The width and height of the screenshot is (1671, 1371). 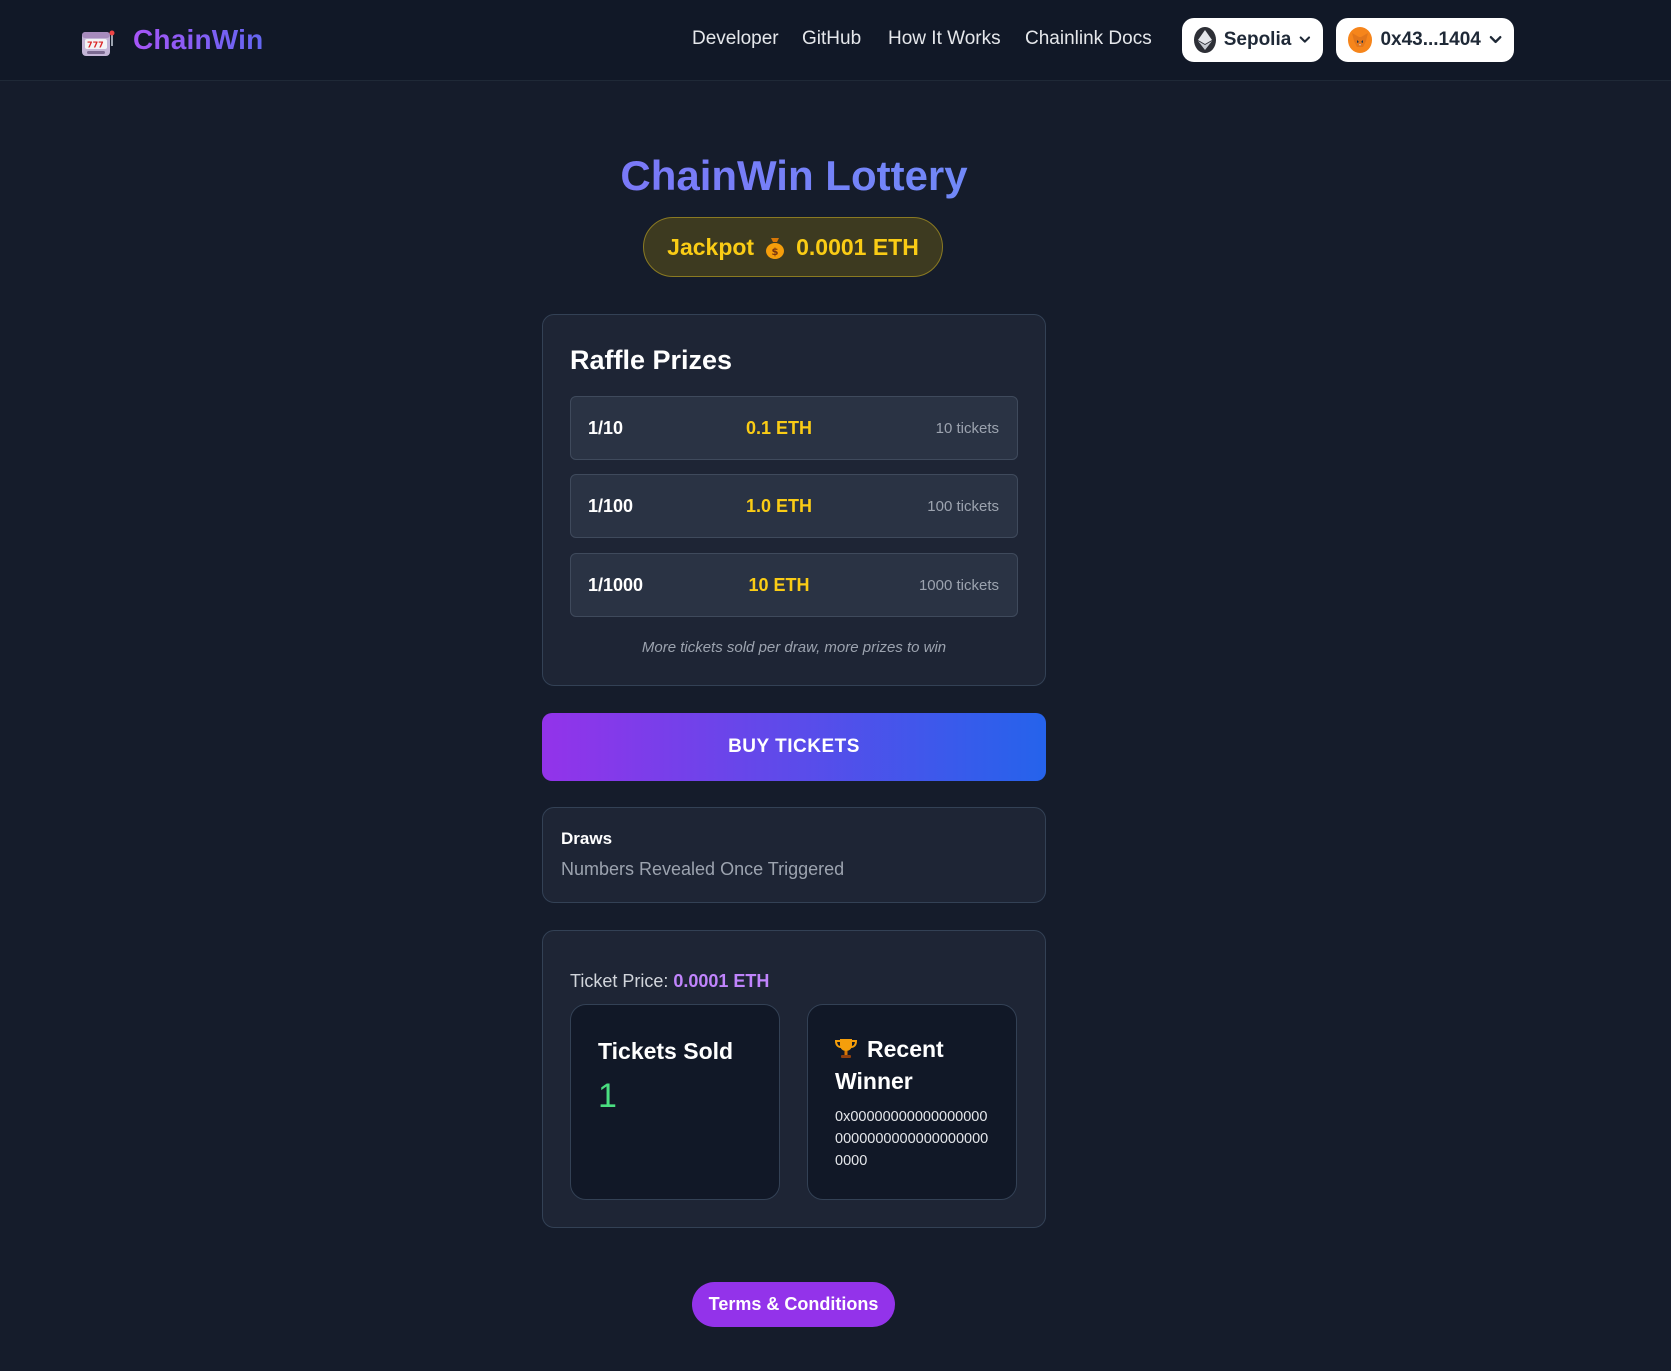 What do you see at coordinates (794, 855) in the screenshot?
I see `draws-card: Draws Numbers Revealed Once Triggered` at bounding box center [794, 855].